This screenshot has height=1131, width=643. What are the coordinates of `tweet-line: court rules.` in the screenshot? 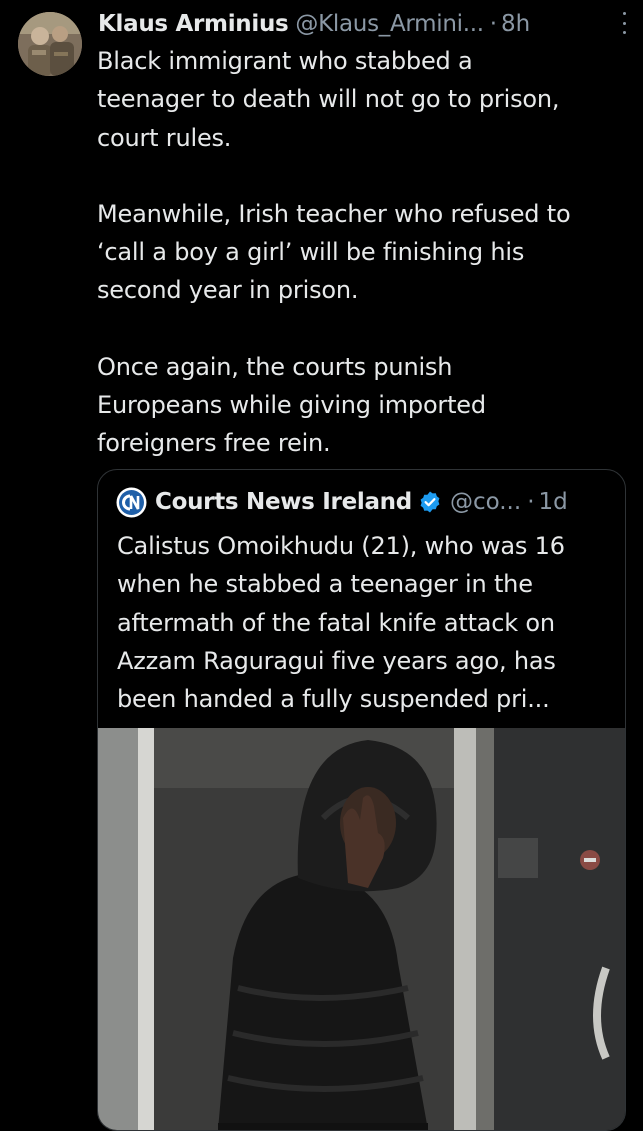 It's located at (164, 137).